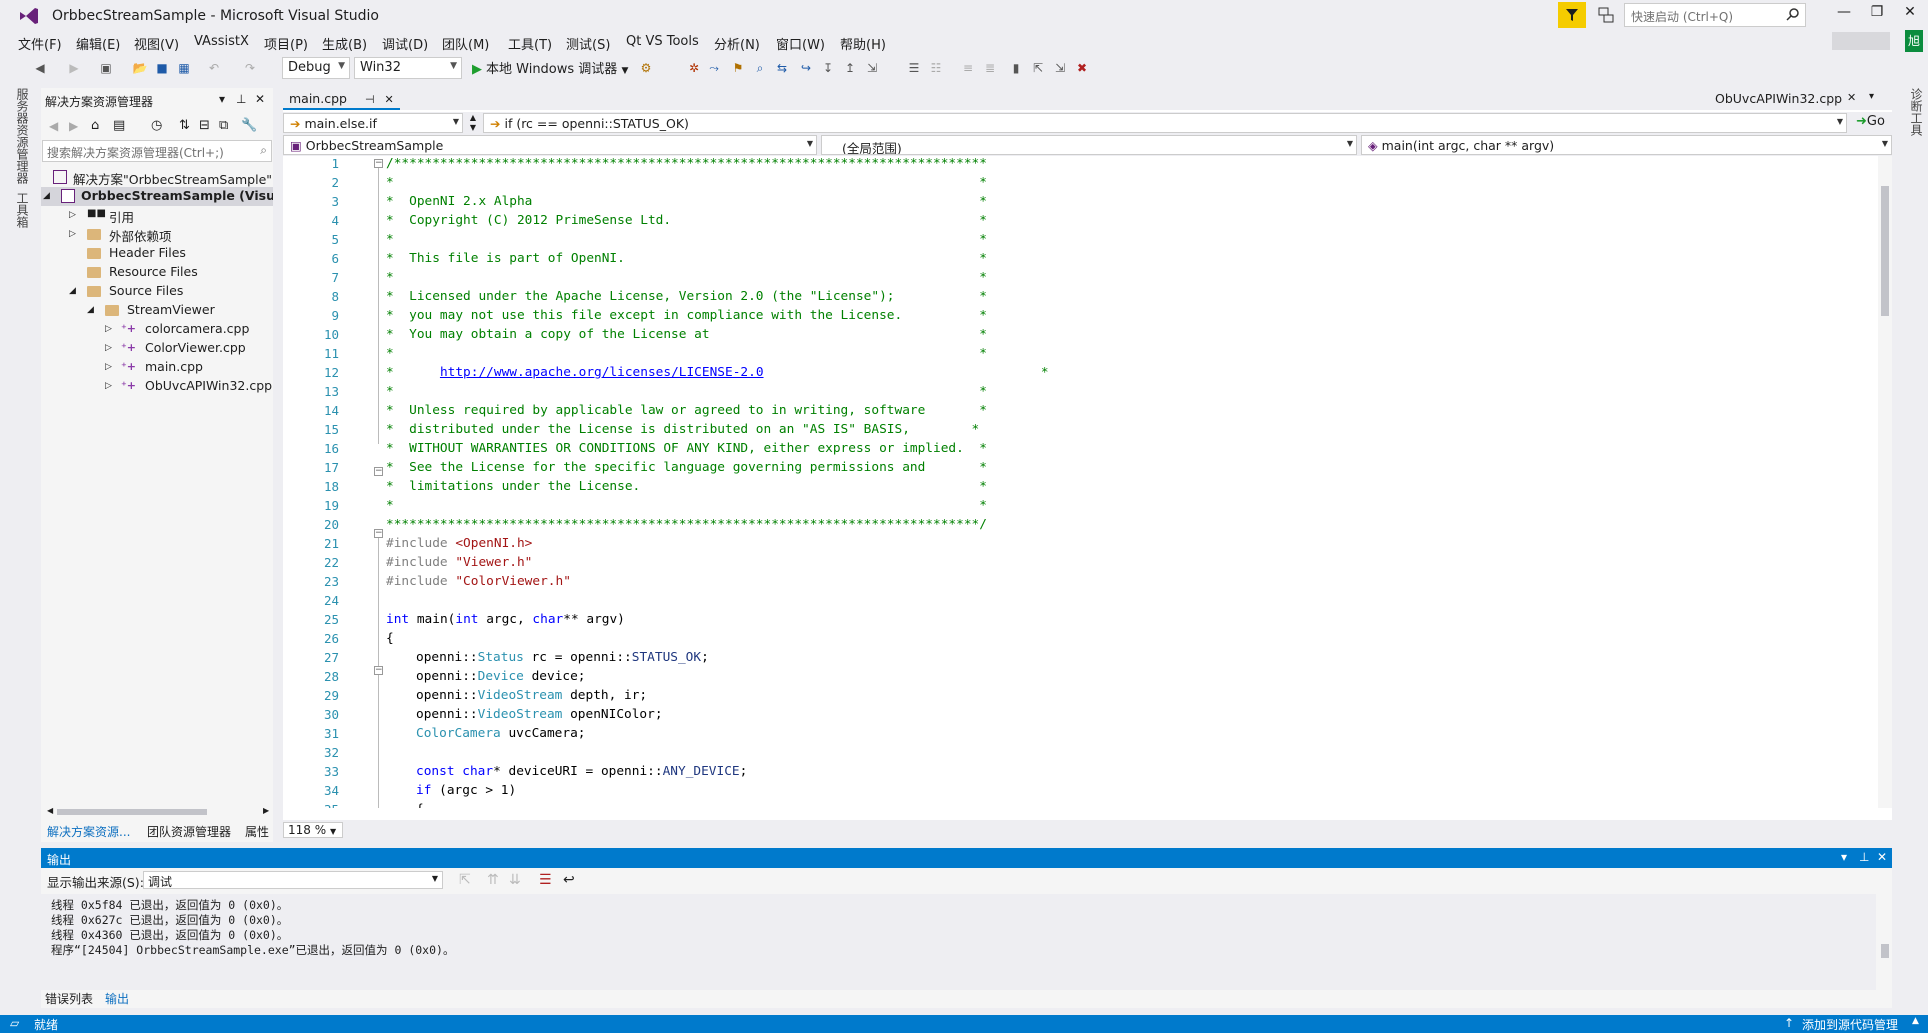 This screenshot has width=1928, height=1033. Describe the element at coordinates (473, 123) in the screenshot. I see `spinner: ▲ ▼` at that location.